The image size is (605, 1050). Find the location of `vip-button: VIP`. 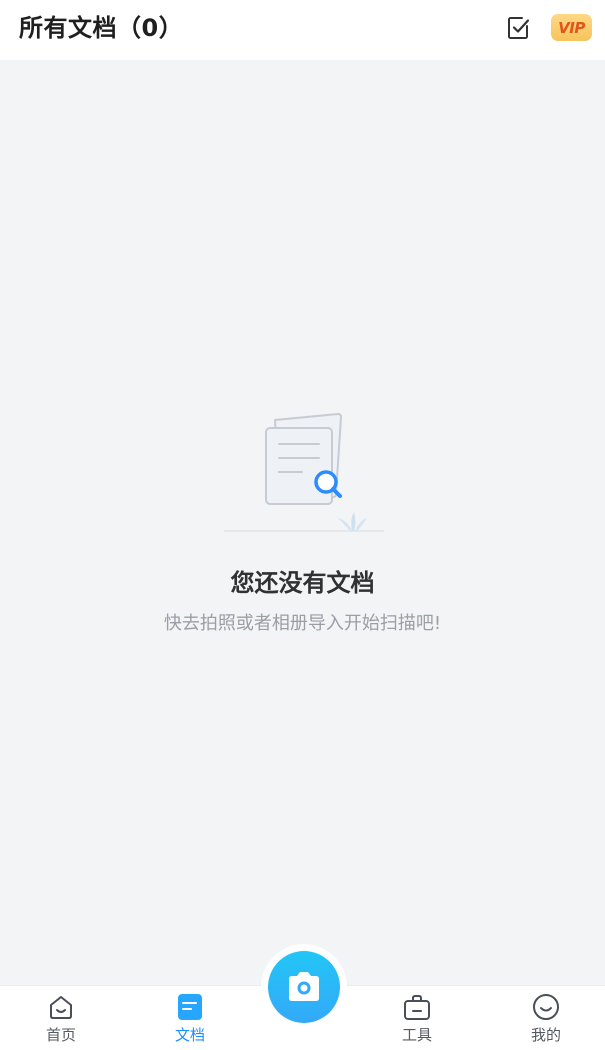

vip-button: VIP is located at coordinates (571, 27).